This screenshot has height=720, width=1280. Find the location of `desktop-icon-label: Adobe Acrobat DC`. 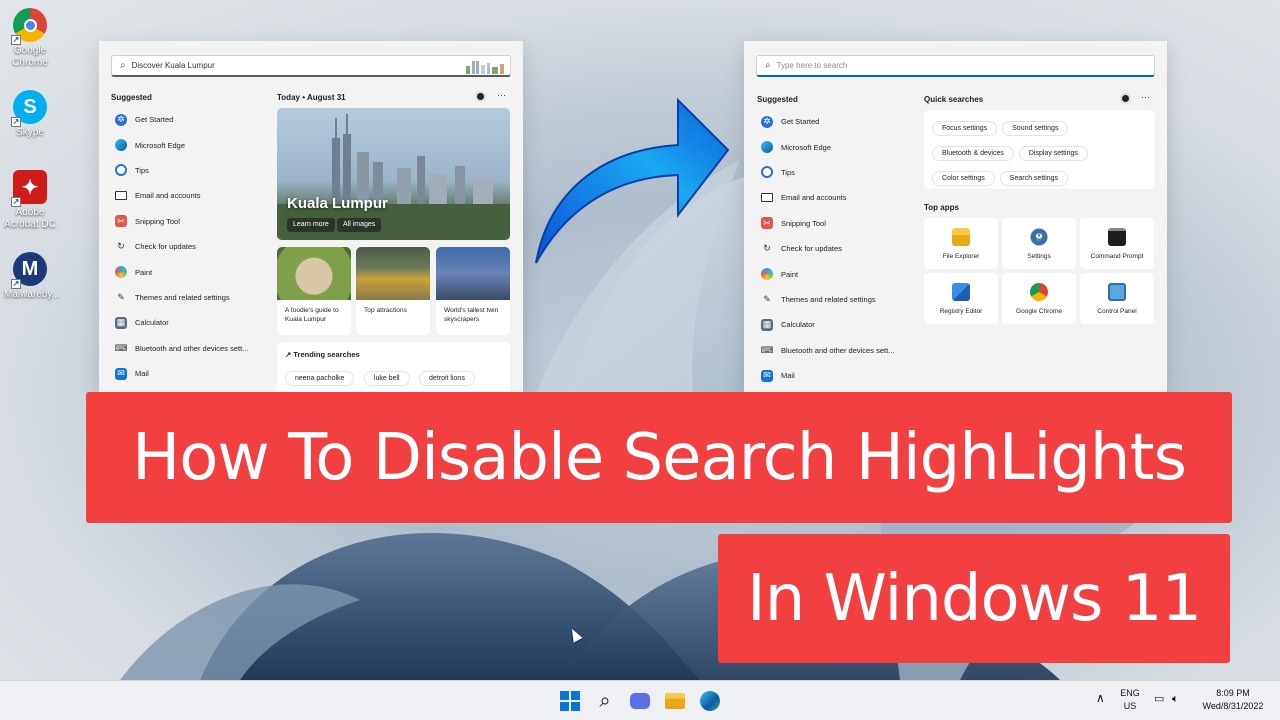

desktop-icon-label: Adobe Acrobat DC is located at coordinates (30, 218).